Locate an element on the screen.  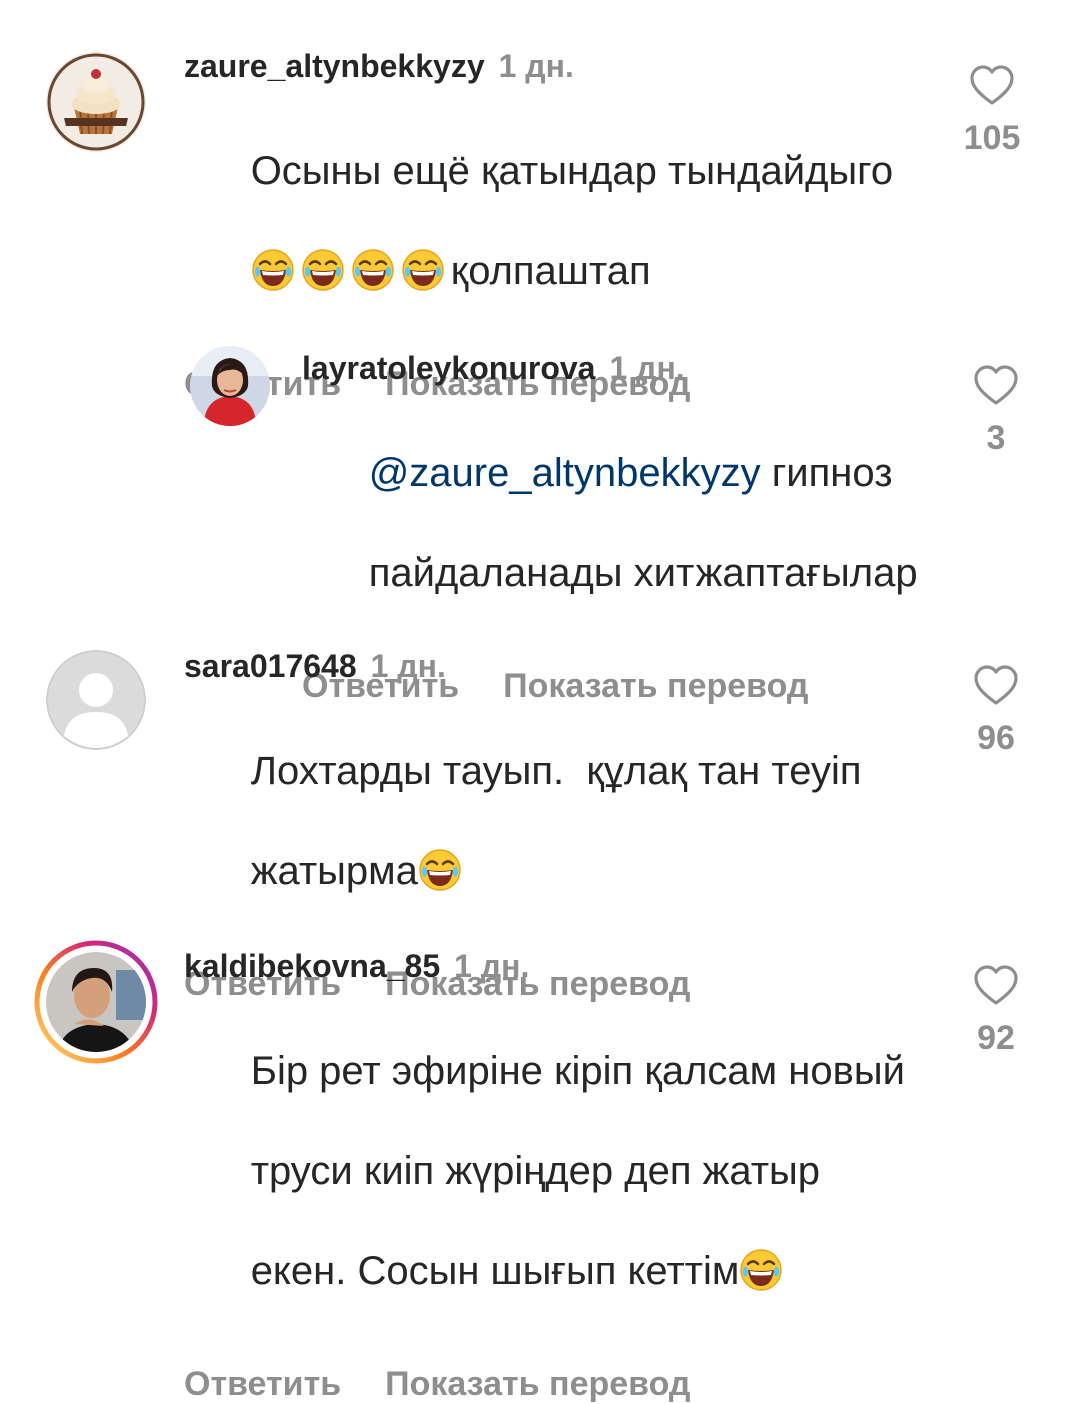
comment-header: kaldibekovna_85 1 дн. is located at coordinates (564, 966).